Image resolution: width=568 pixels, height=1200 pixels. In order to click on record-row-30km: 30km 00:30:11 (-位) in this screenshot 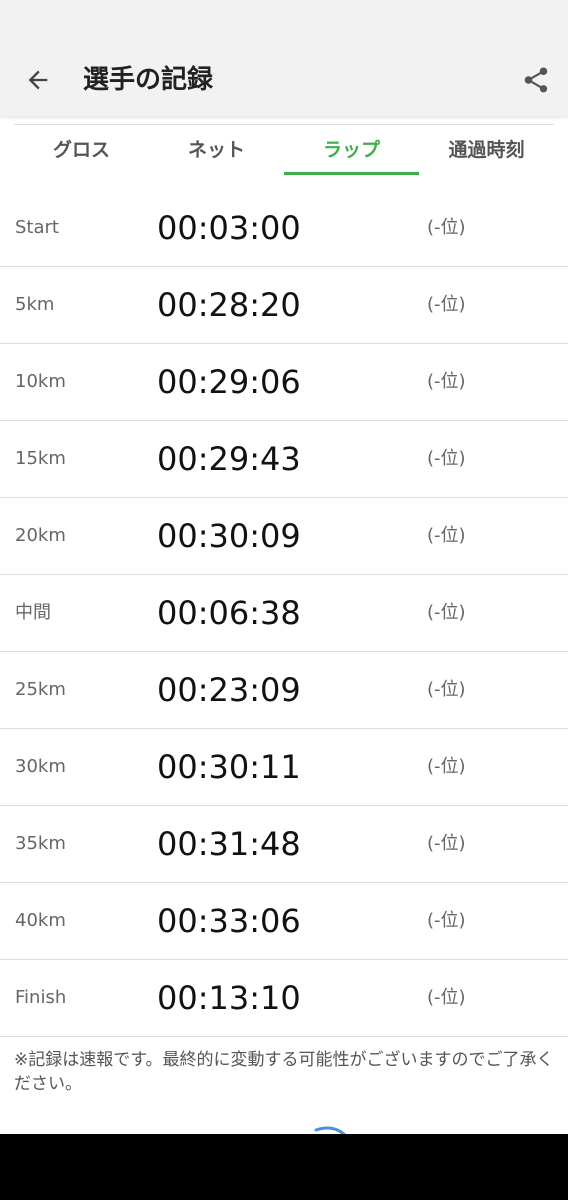, I will do `click(284, 767)`.